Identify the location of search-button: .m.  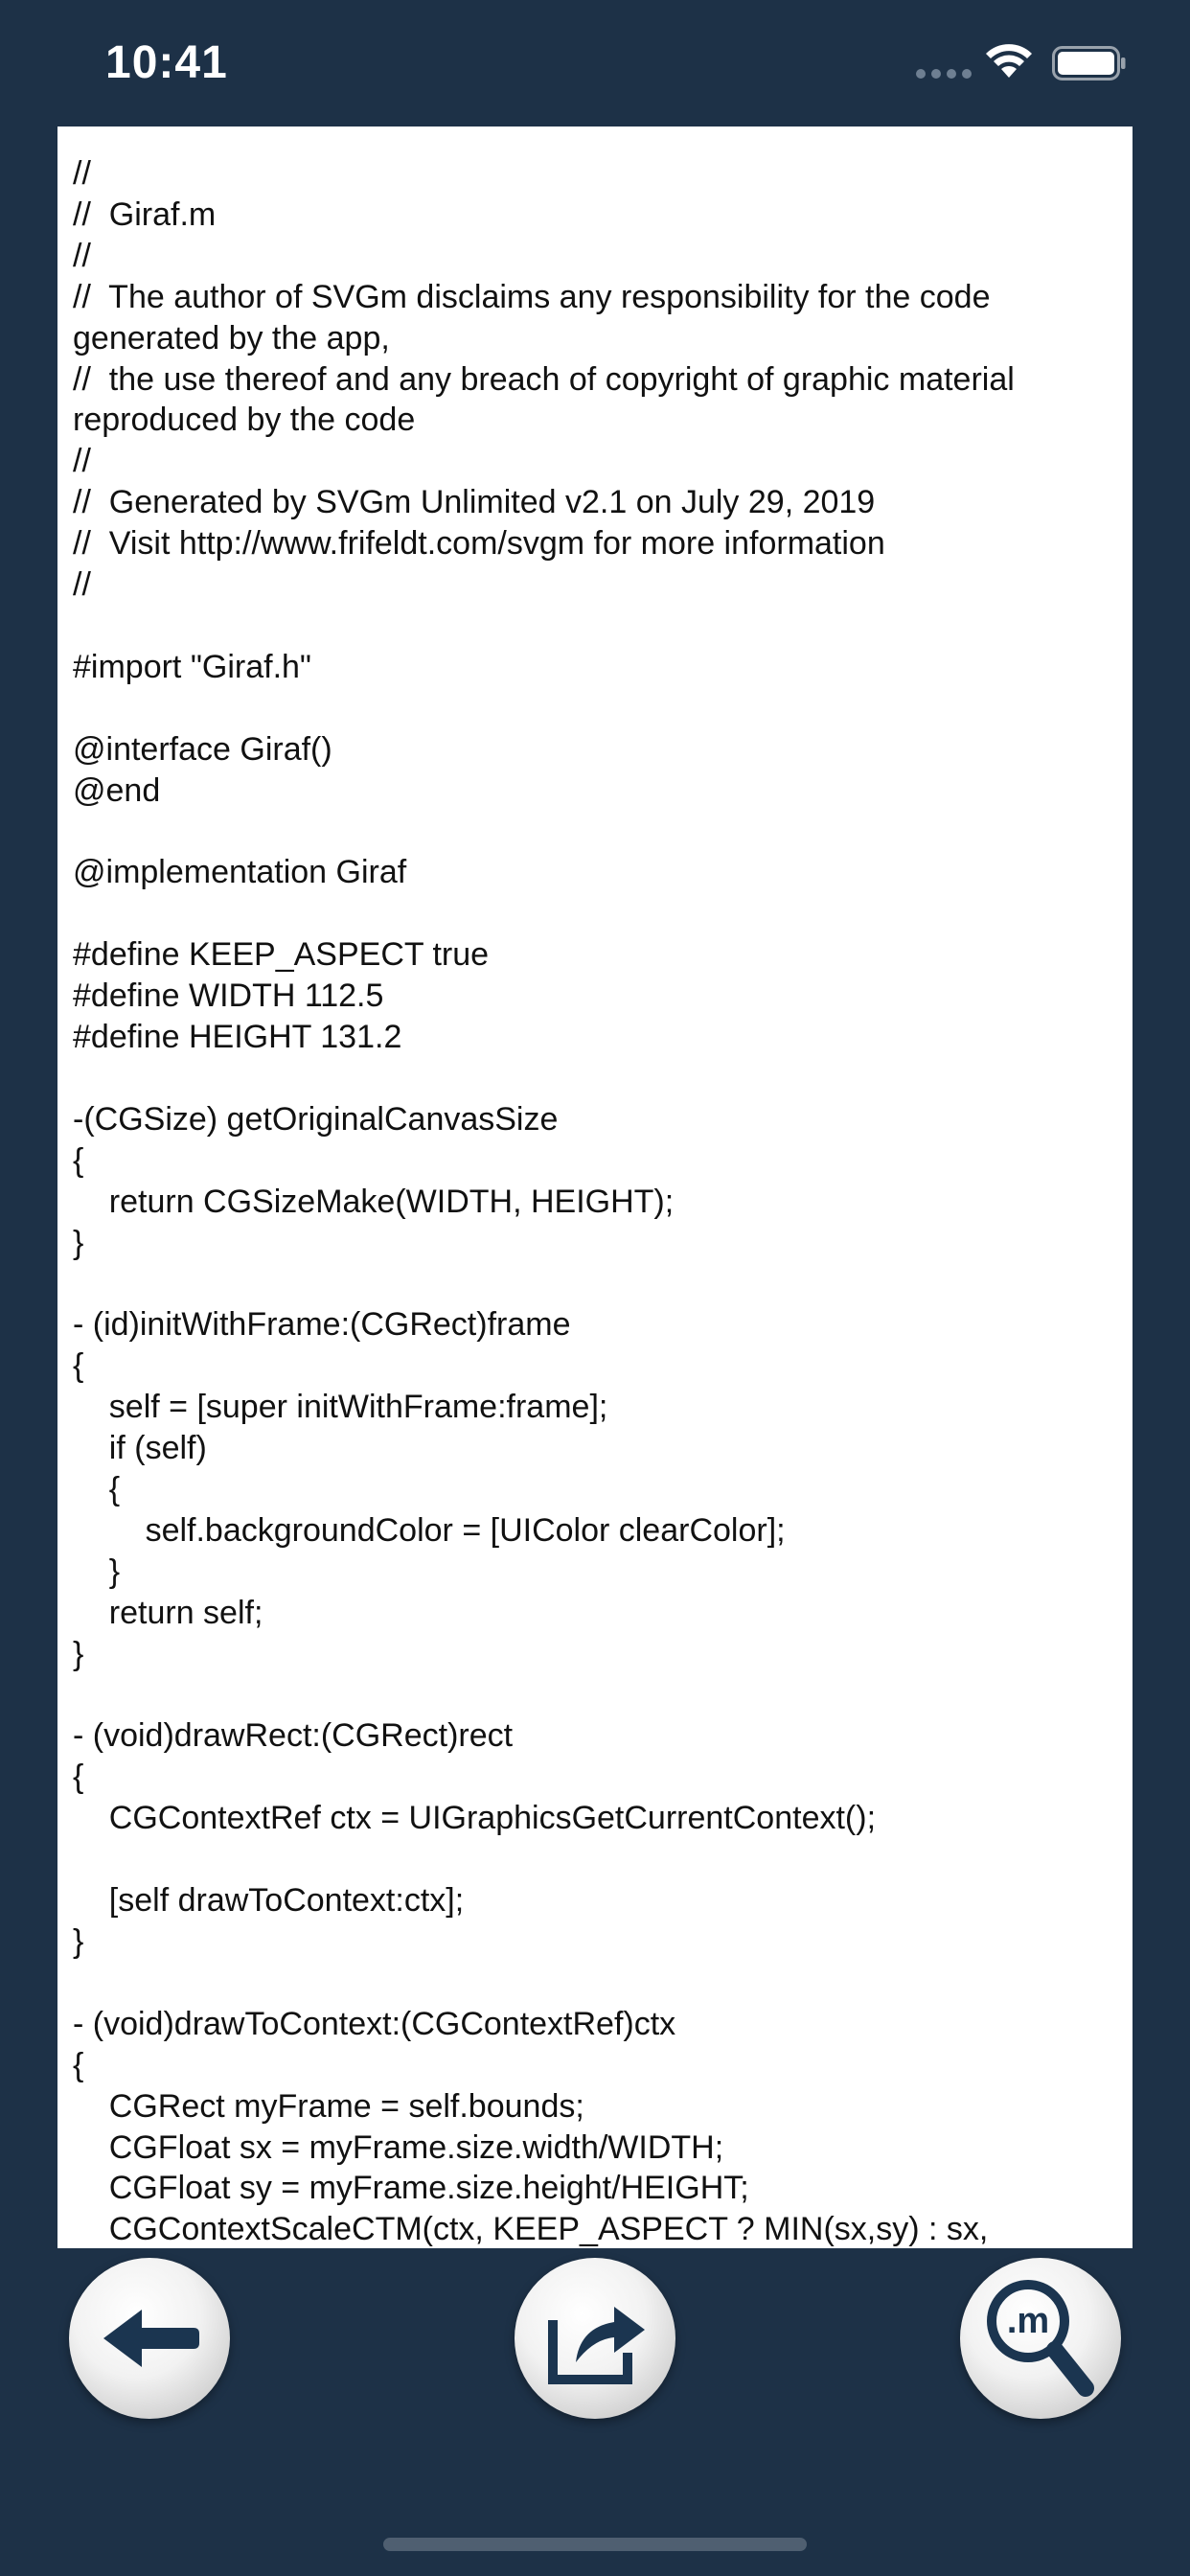
(1040, 2338).